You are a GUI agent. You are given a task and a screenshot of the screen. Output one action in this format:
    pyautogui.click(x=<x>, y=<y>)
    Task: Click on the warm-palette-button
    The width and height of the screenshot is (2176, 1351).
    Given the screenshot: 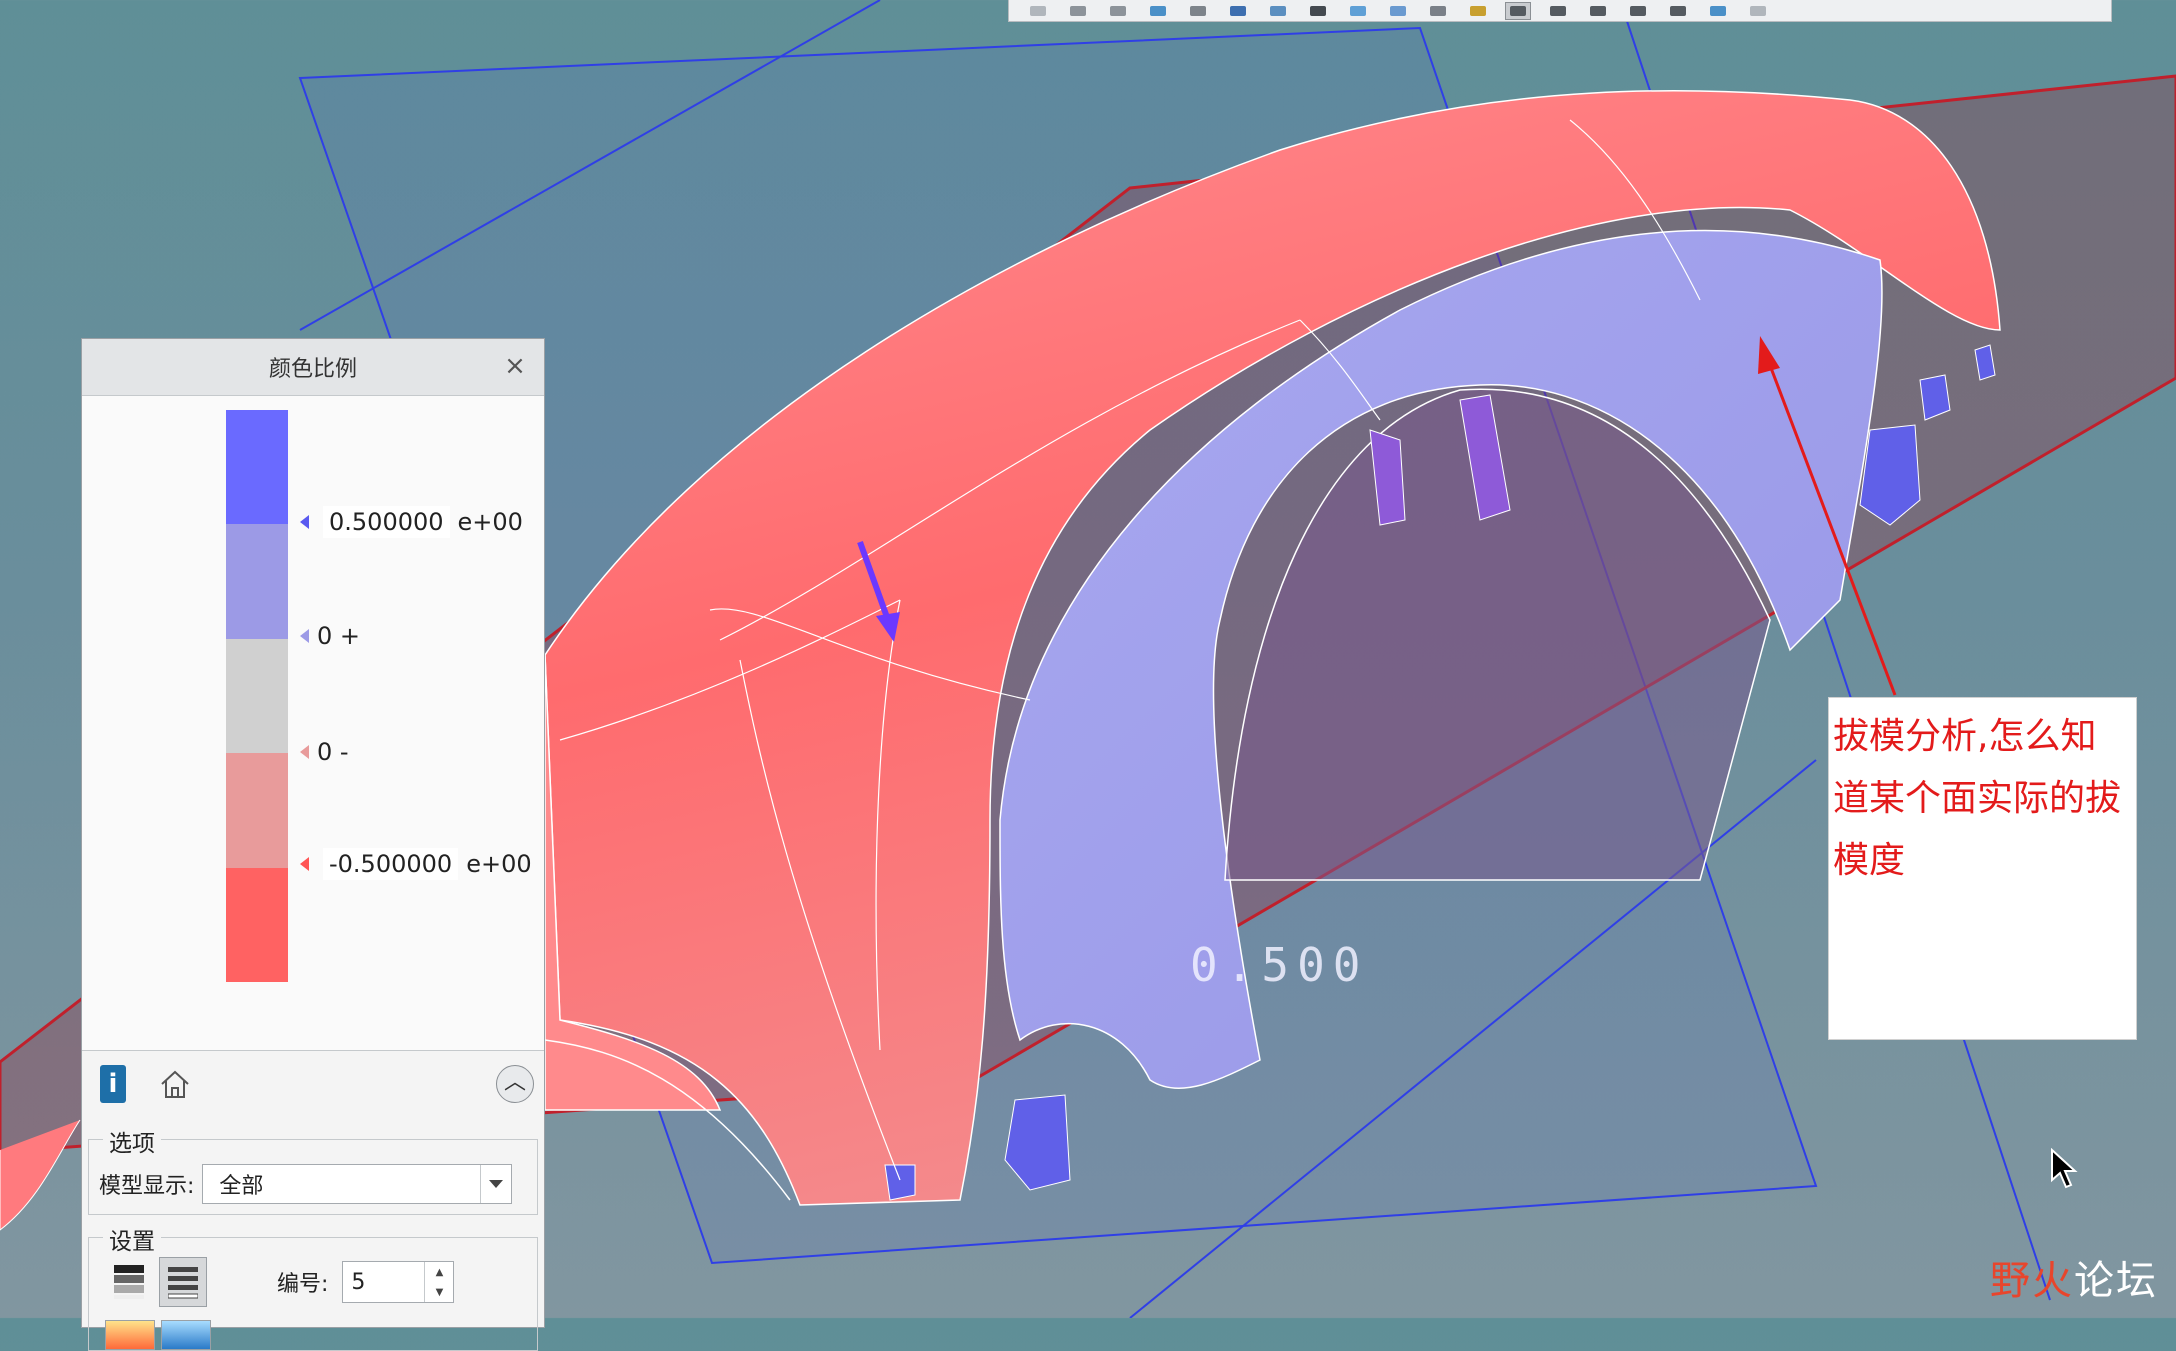 What is the action you would take?
    pyautogui.click(x=130, y=1335)
    